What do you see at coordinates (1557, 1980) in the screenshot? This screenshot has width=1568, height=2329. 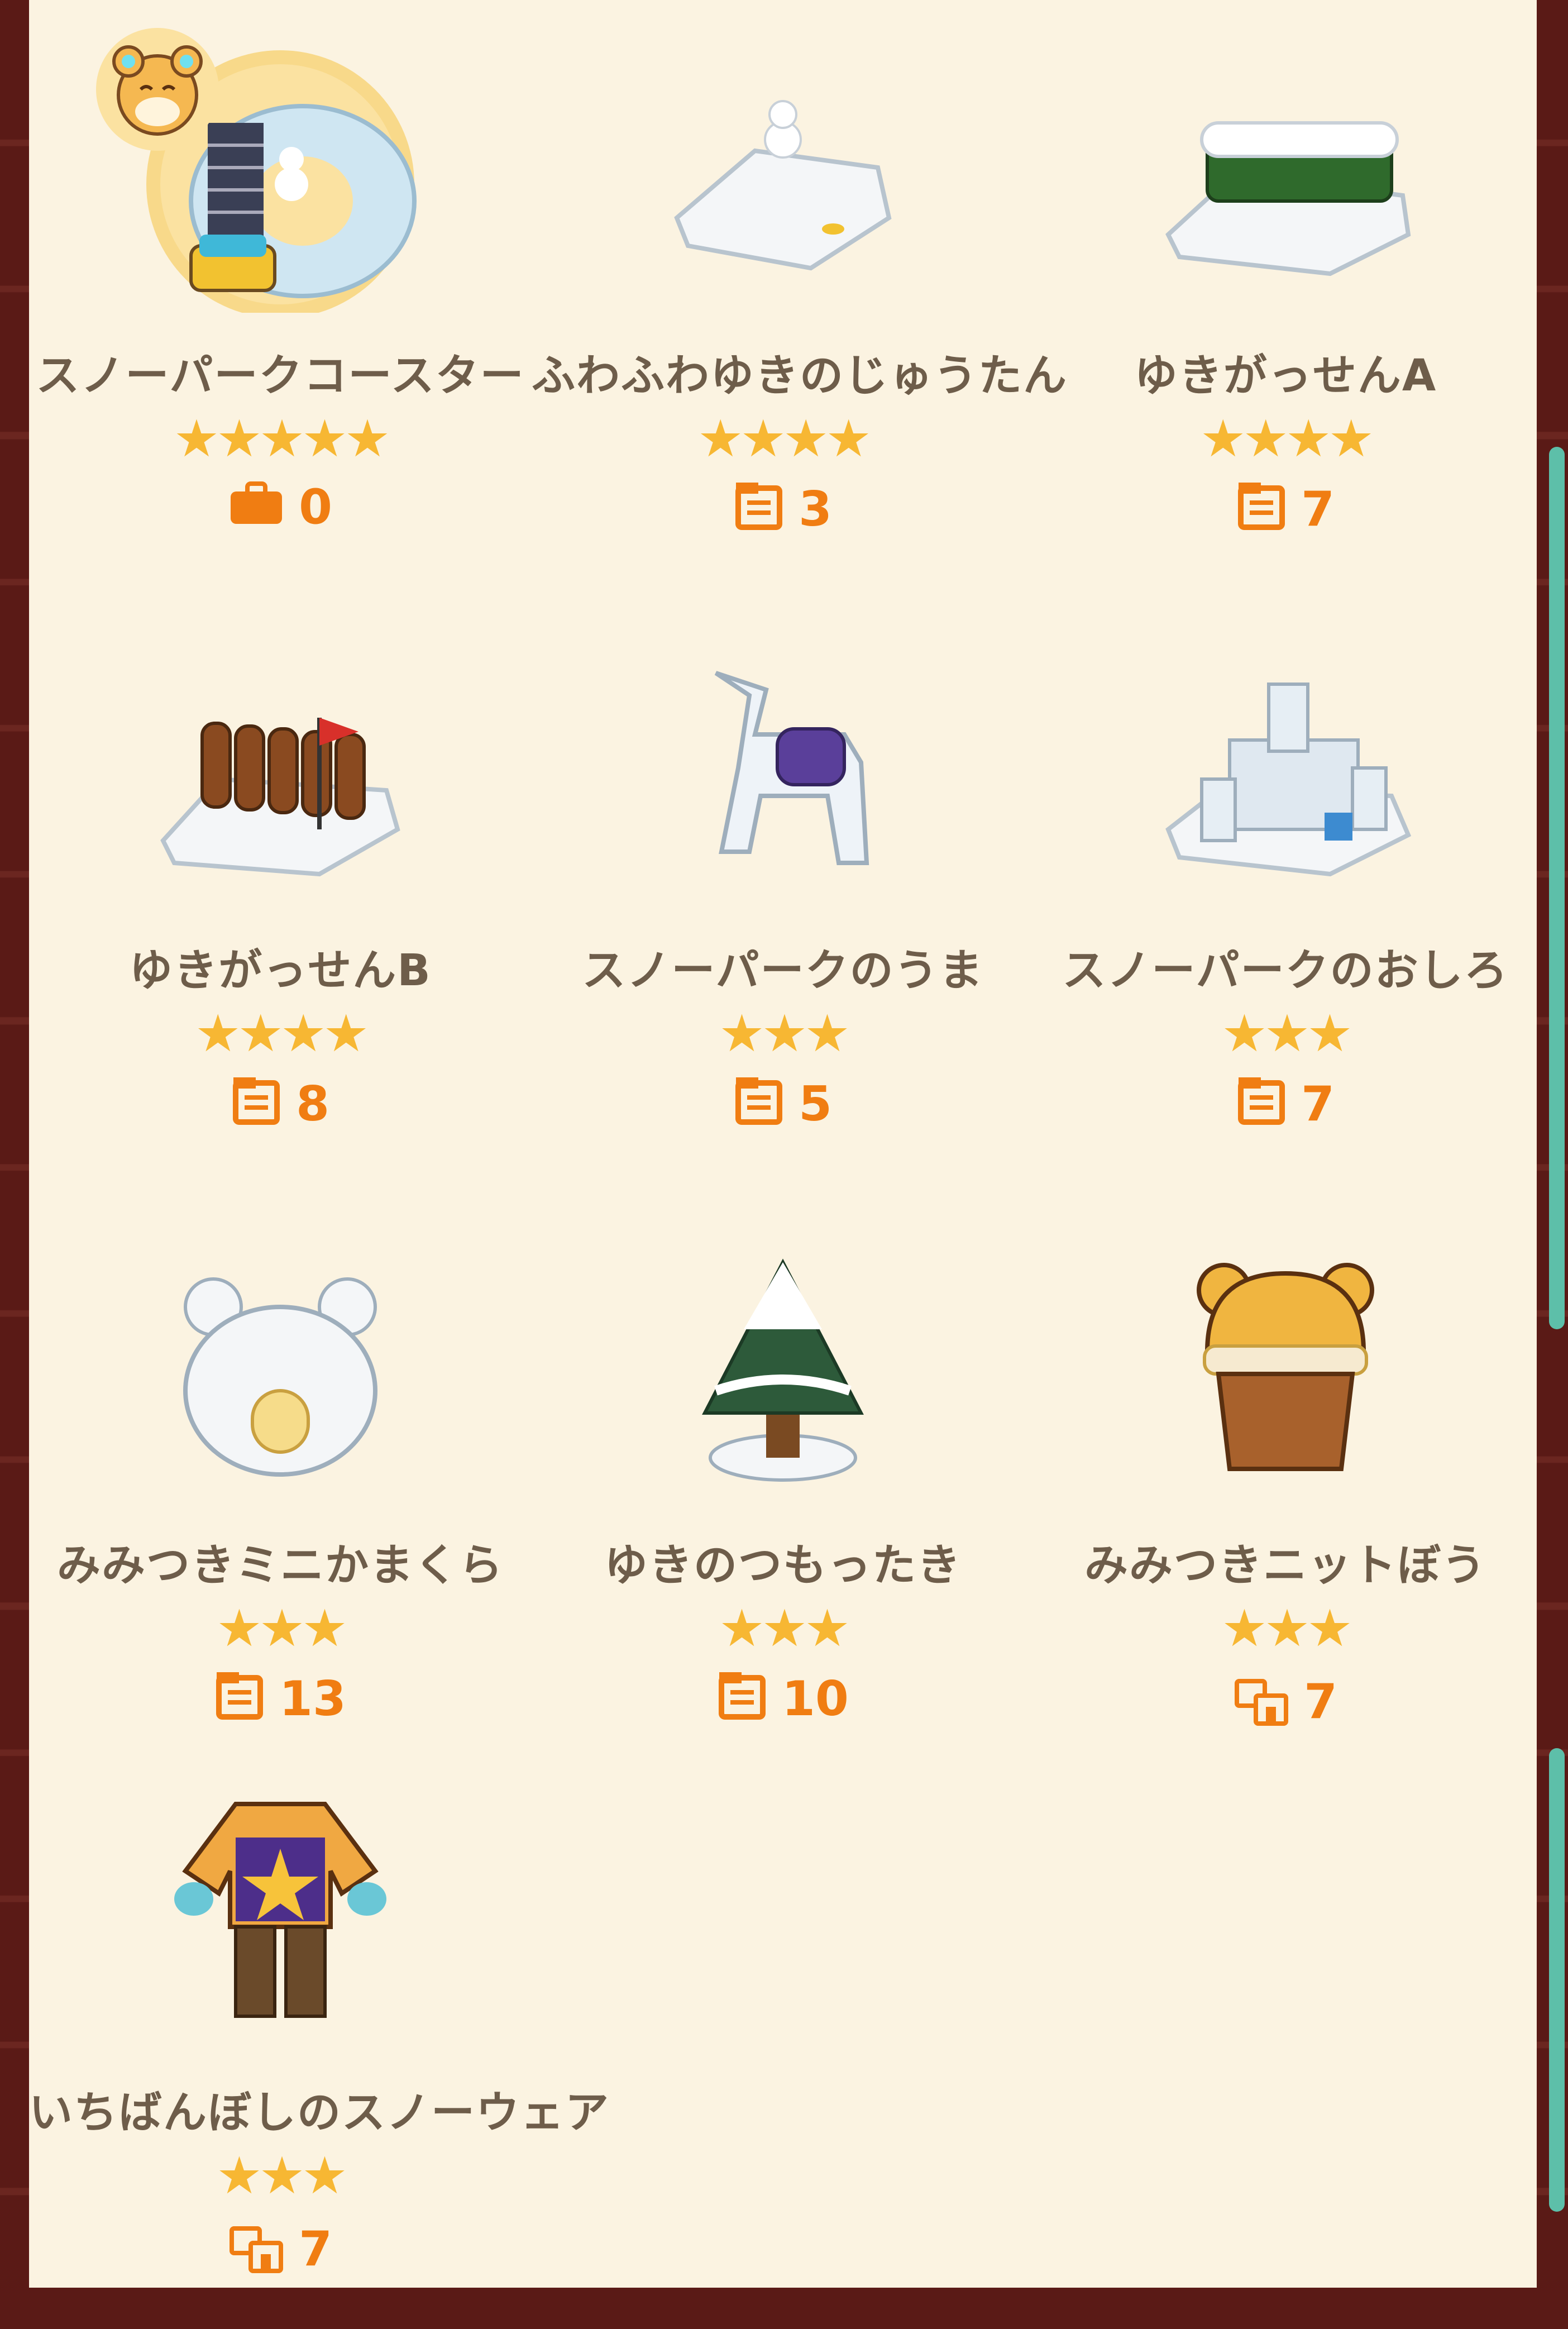 I see `scrollbar-thumb-secondary` at bounding box center [1557, 1980].